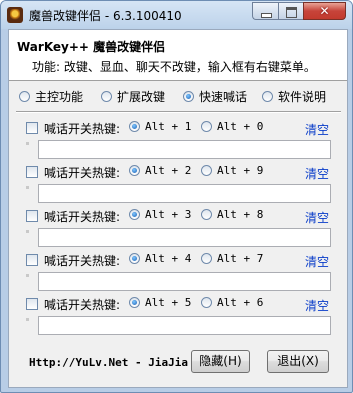 This screenshot has width=353, height=393. What do you see at coordinates (232, 170) in the screenshot?
I see `hotkey-option-2: Alt + 9` at bounding box center [232, 170].